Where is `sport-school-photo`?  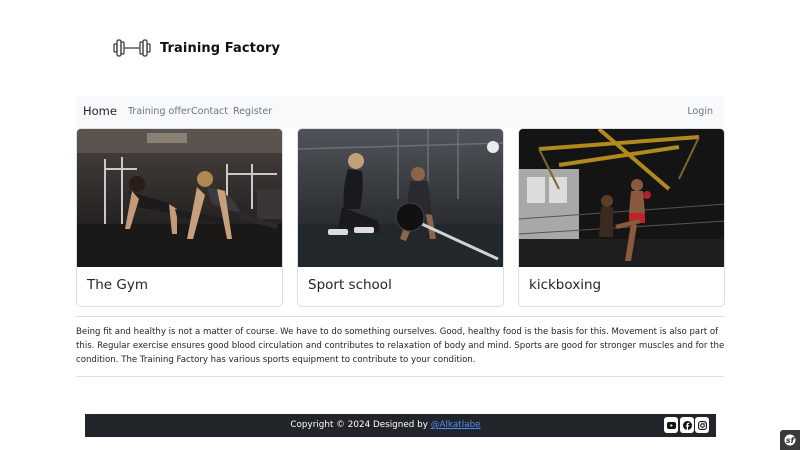
sport-school-photo is located at coordinates (400, 198).